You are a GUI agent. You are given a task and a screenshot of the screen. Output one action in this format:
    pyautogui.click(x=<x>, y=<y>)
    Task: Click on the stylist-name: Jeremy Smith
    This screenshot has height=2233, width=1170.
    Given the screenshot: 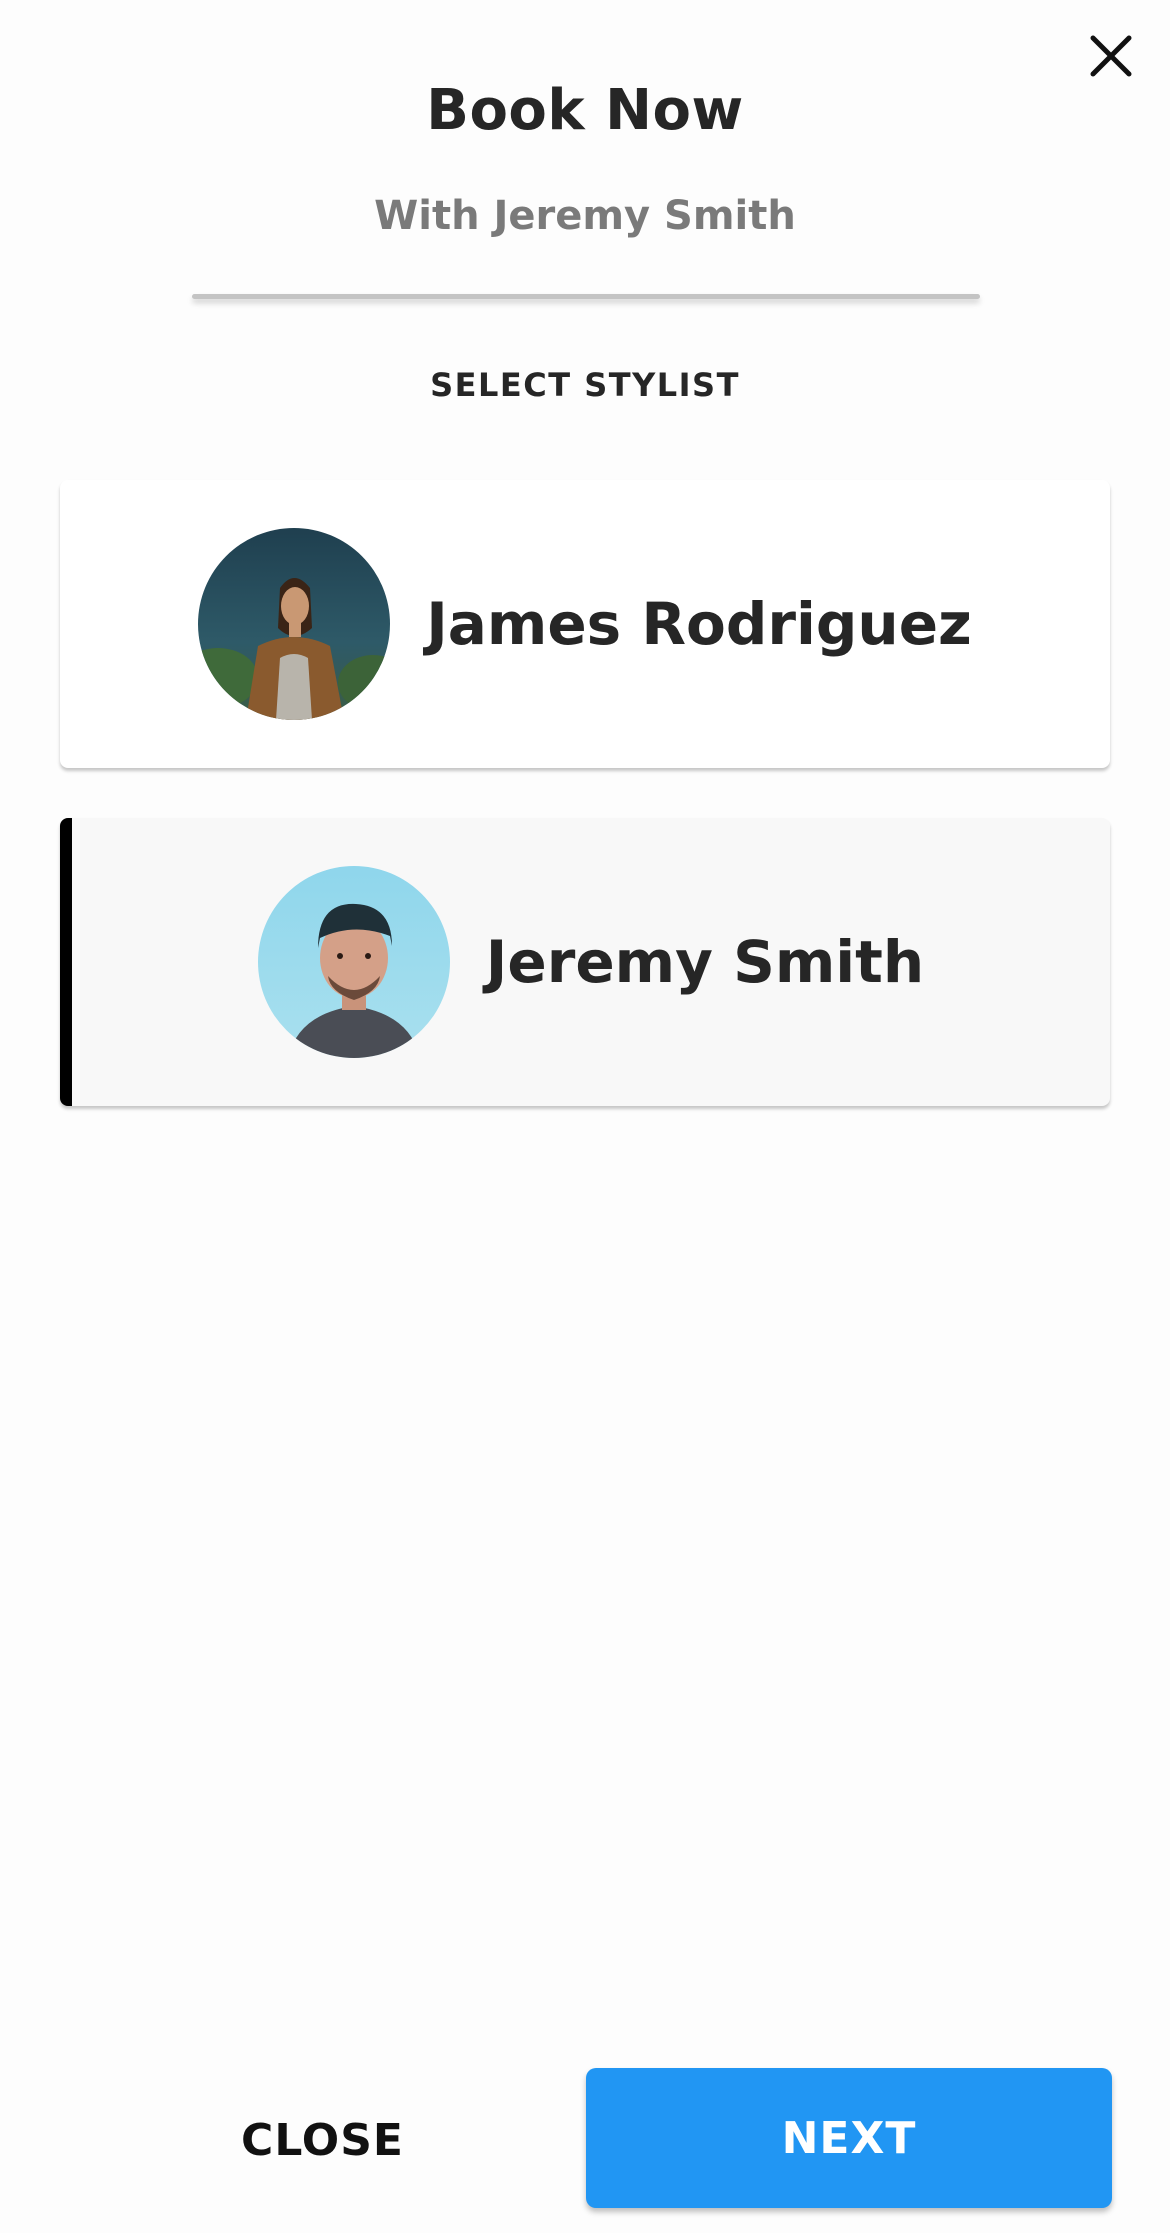 What is the action you would take?
    pyautogui.click(x=705, y=962)
    